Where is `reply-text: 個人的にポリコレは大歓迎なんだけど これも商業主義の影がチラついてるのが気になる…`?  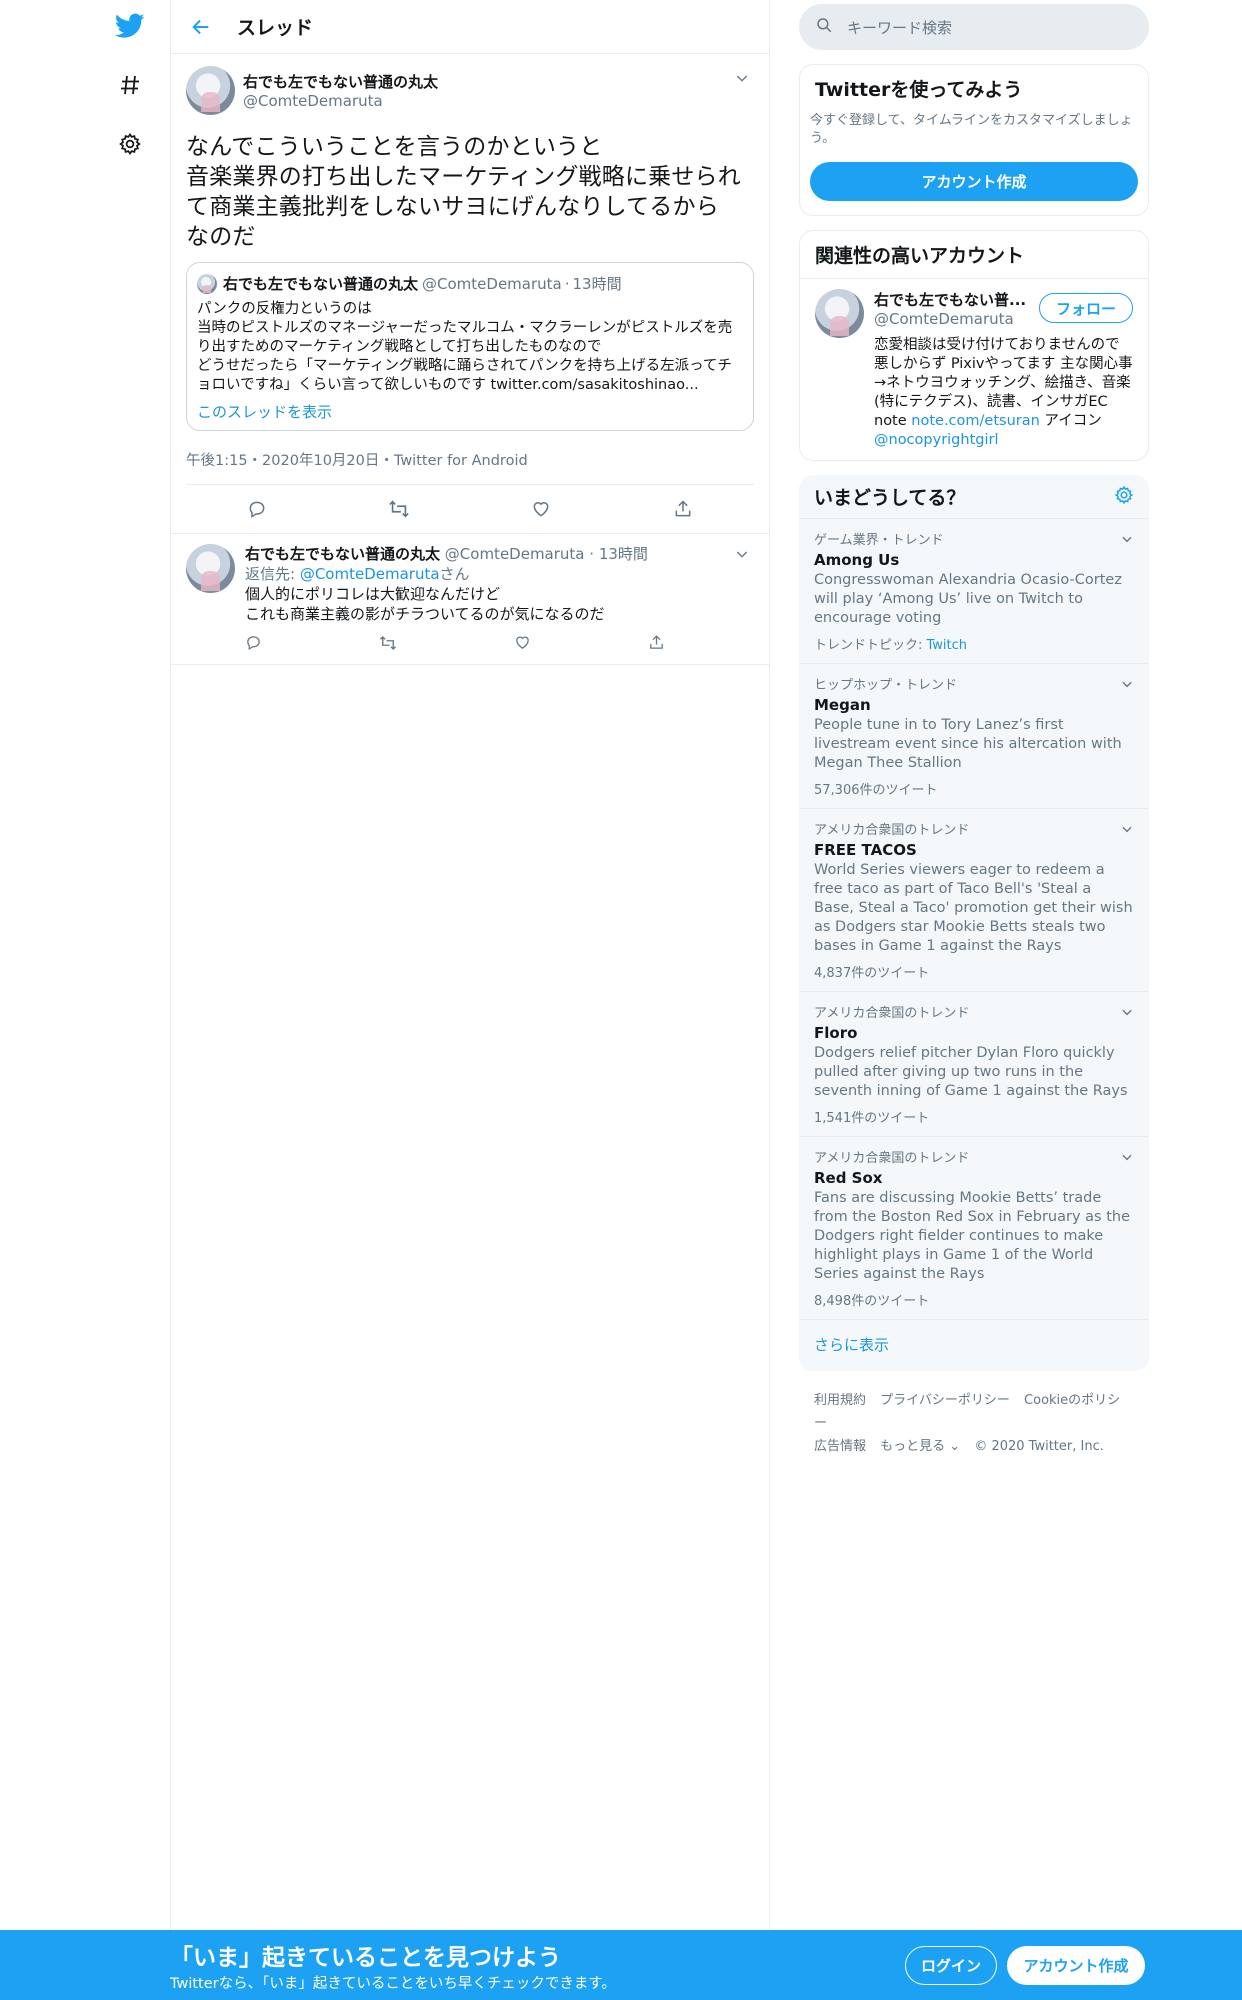 reply-text: 個人的にポリコレは大歓迎なんだけど これも商業主義の影がチラついてるのが気になる… is located at coordinates (425, 604).